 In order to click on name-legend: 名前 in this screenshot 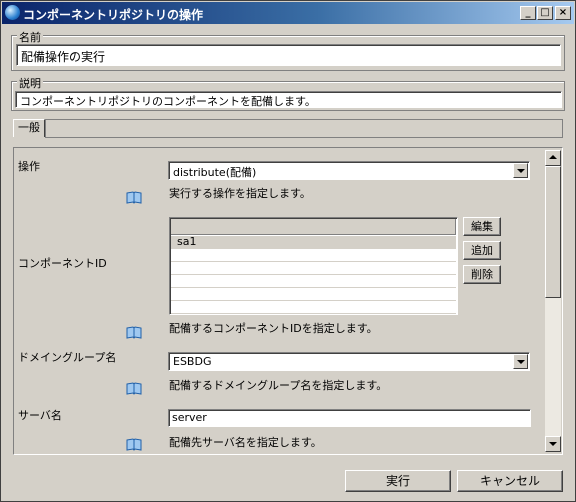, I will do `click(30, 37)`.